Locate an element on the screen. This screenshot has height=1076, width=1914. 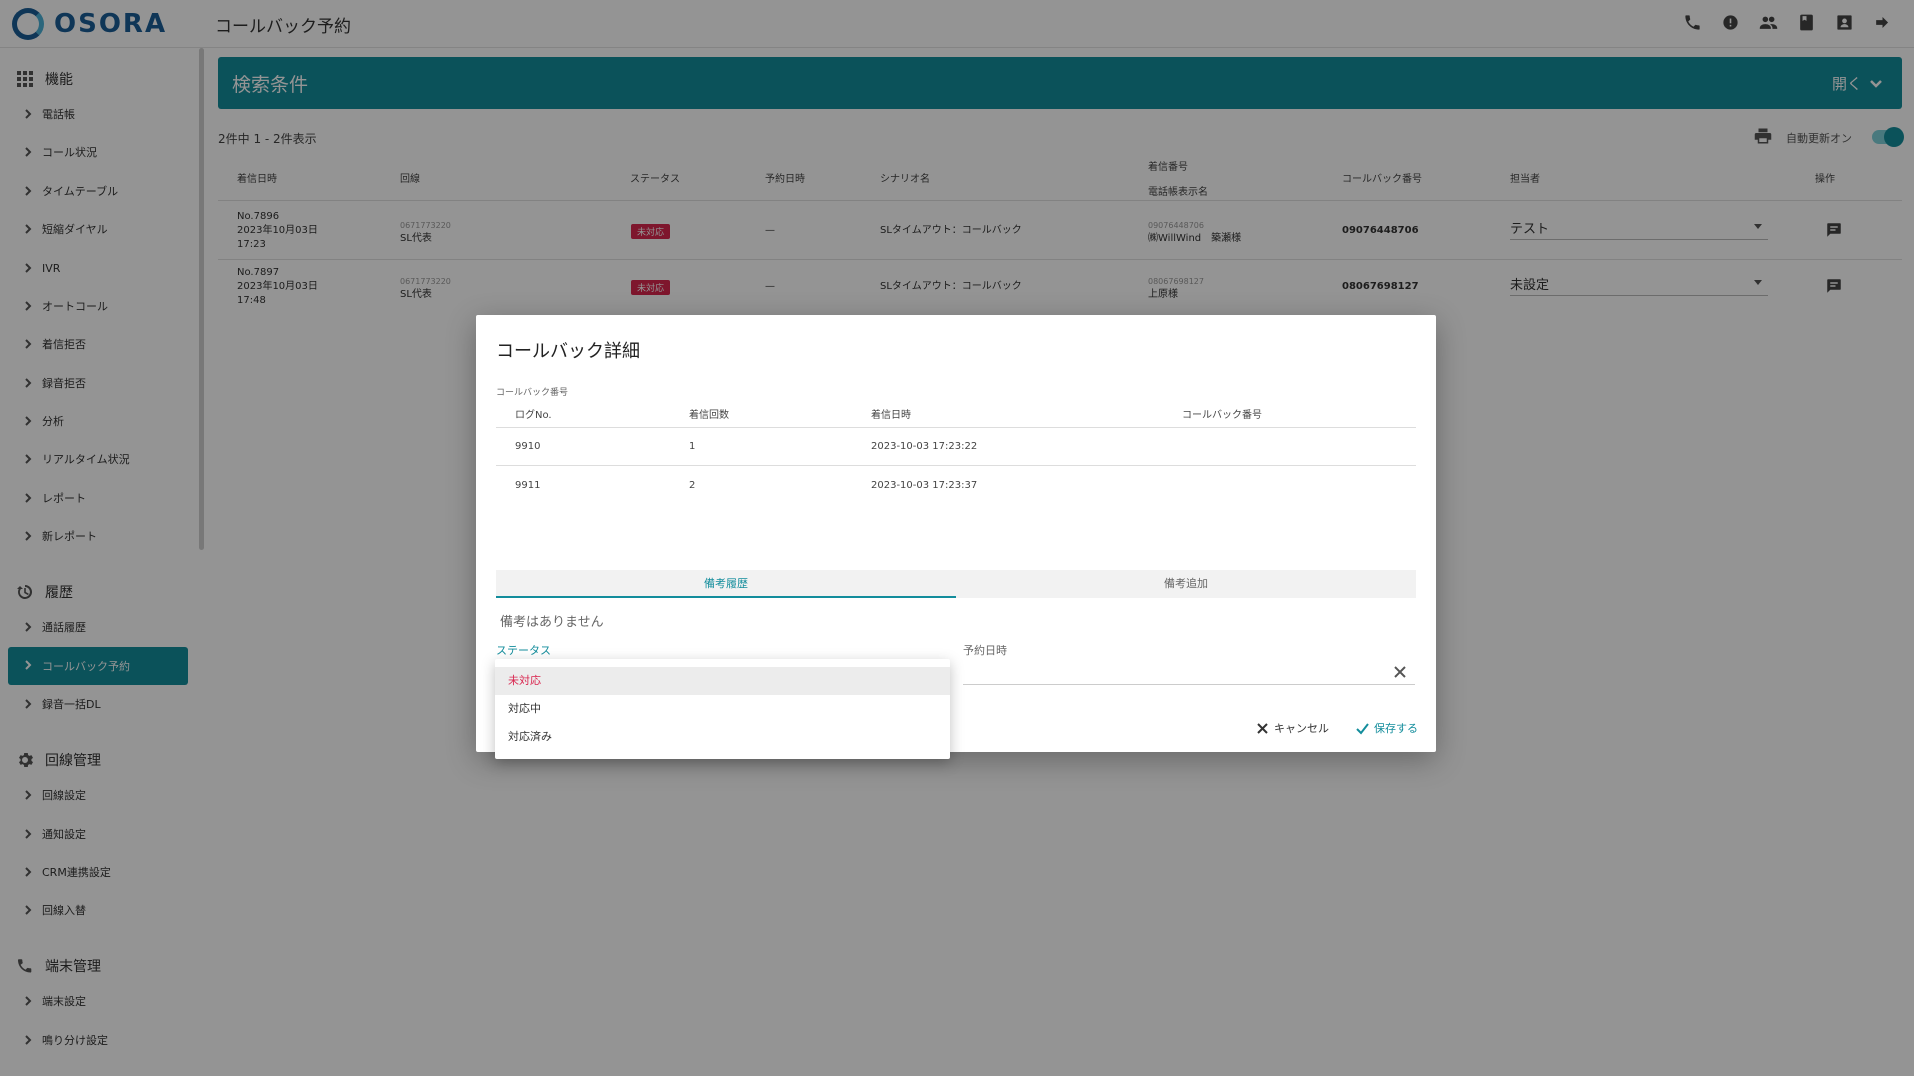
modal-count: 1 is located at coordinates (692, 446).